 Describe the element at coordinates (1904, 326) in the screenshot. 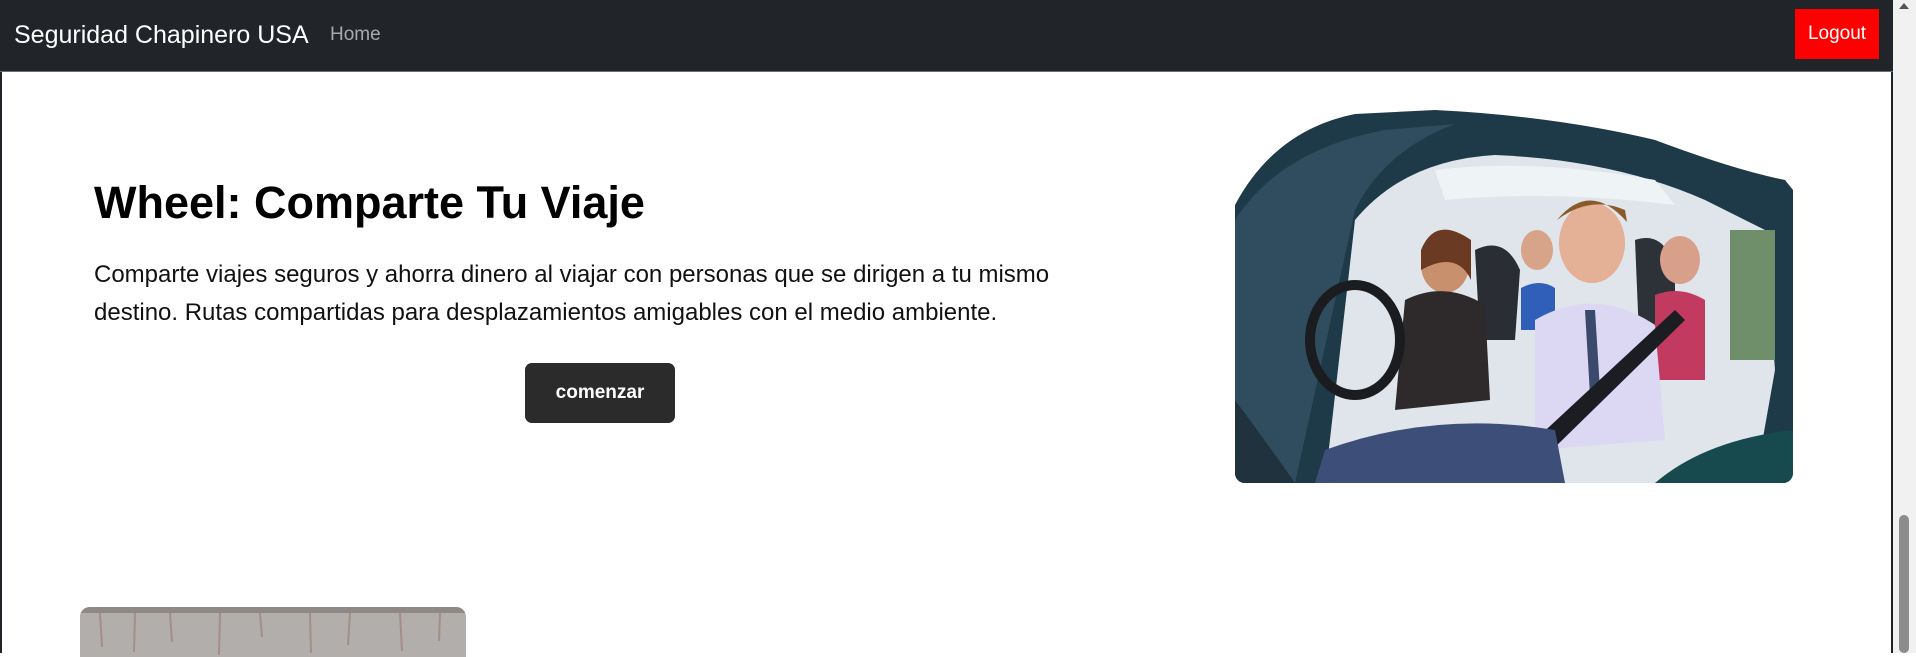

I see `page-scrollbar` at that location.